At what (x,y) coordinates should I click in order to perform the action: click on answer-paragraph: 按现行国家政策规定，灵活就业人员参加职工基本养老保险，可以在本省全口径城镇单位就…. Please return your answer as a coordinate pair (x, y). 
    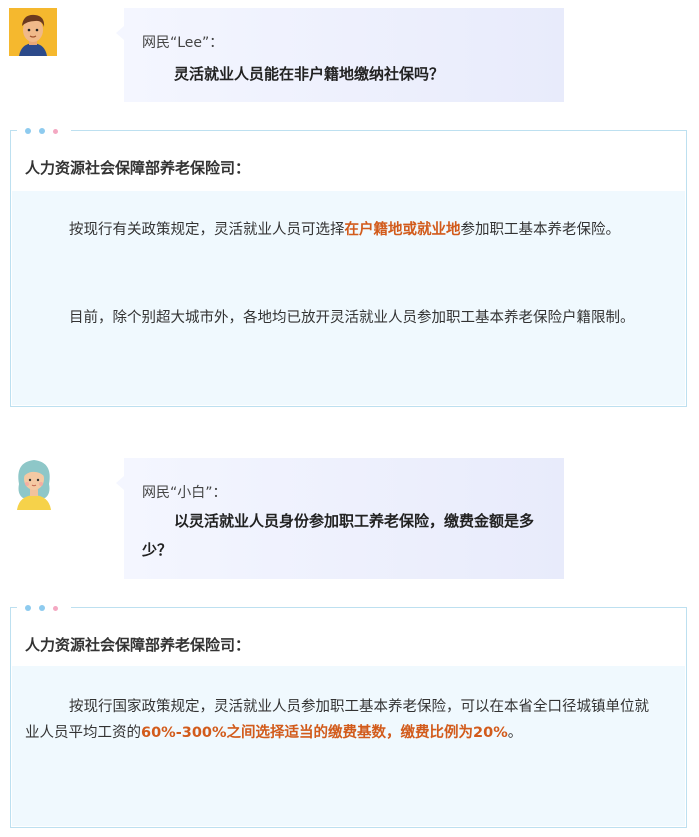
    Looking at the image, I should click on (337, 720).